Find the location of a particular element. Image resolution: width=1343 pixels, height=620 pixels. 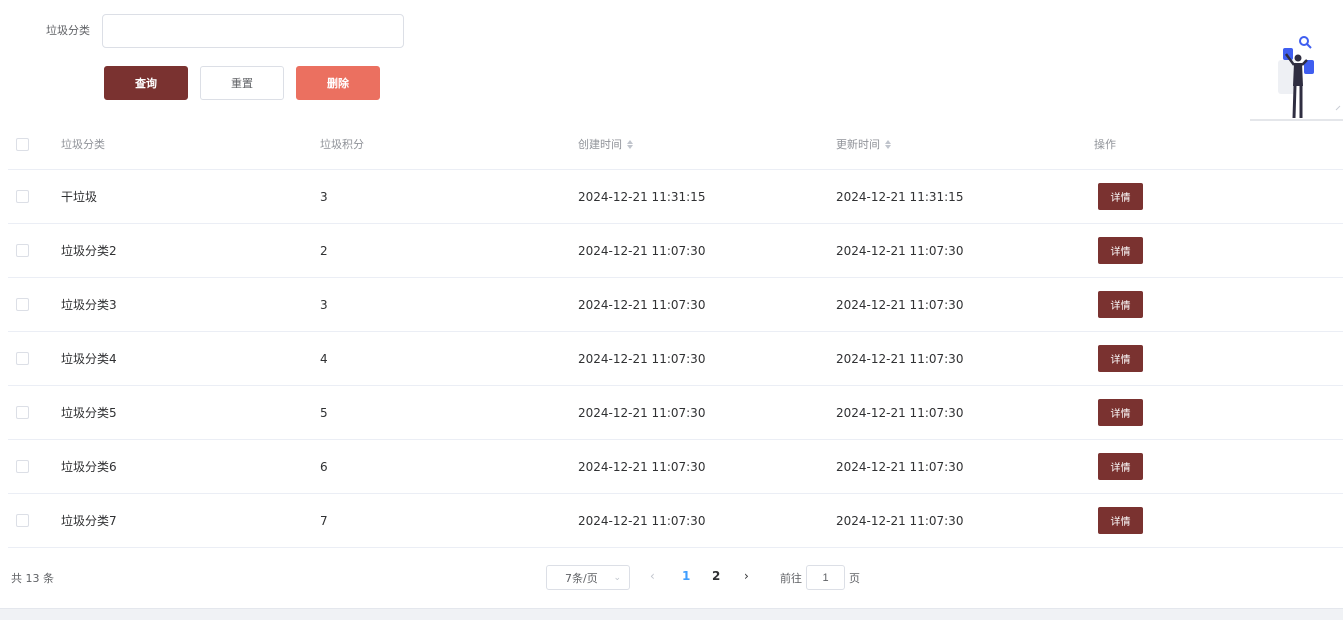

cell-name: 干垃圾 is located at coordinates (79, 197).